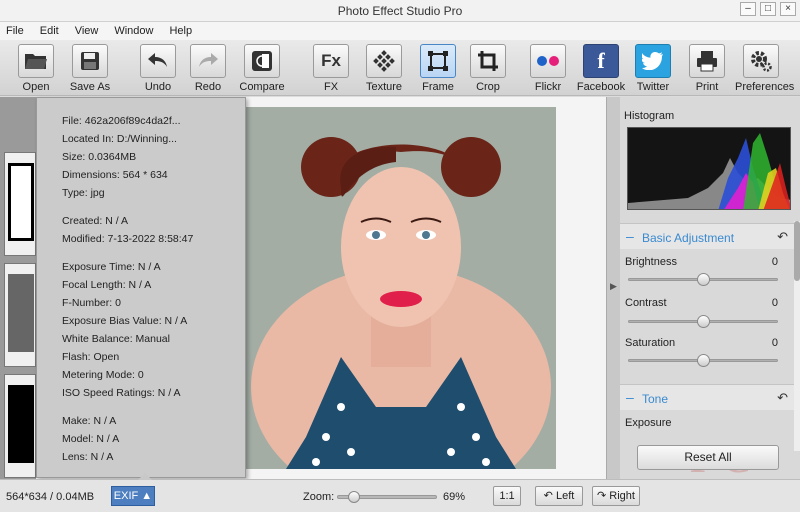 This screenshot has width=800, height=512. Describe the element at coordinates (710, 397) in the screenshot. I see `tone-header: – Tone ↶` at that location.